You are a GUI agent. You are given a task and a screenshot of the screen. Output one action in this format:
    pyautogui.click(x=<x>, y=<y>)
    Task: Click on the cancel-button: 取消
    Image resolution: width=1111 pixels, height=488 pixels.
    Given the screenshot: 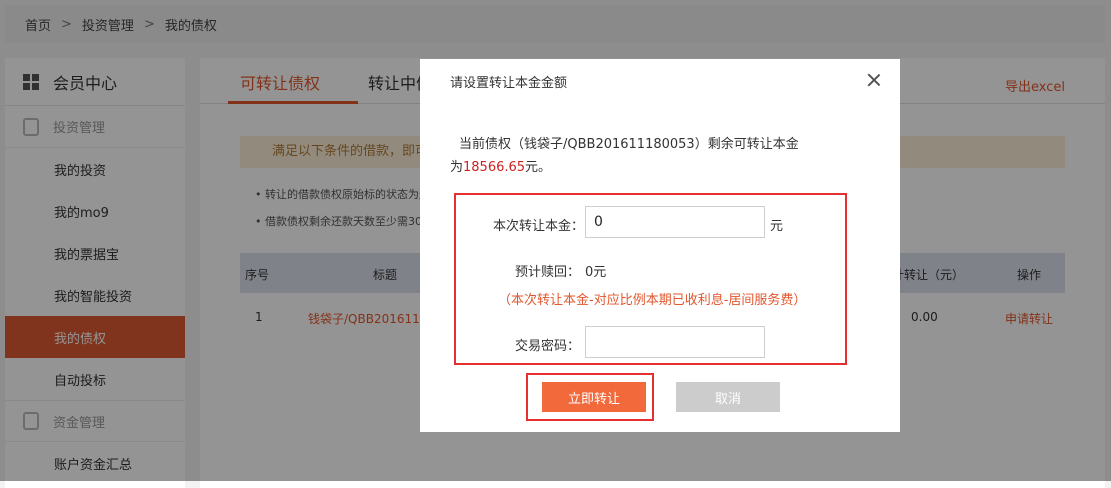 What is the action you would take?
    pyautogui.click(x=728, y=397)
    